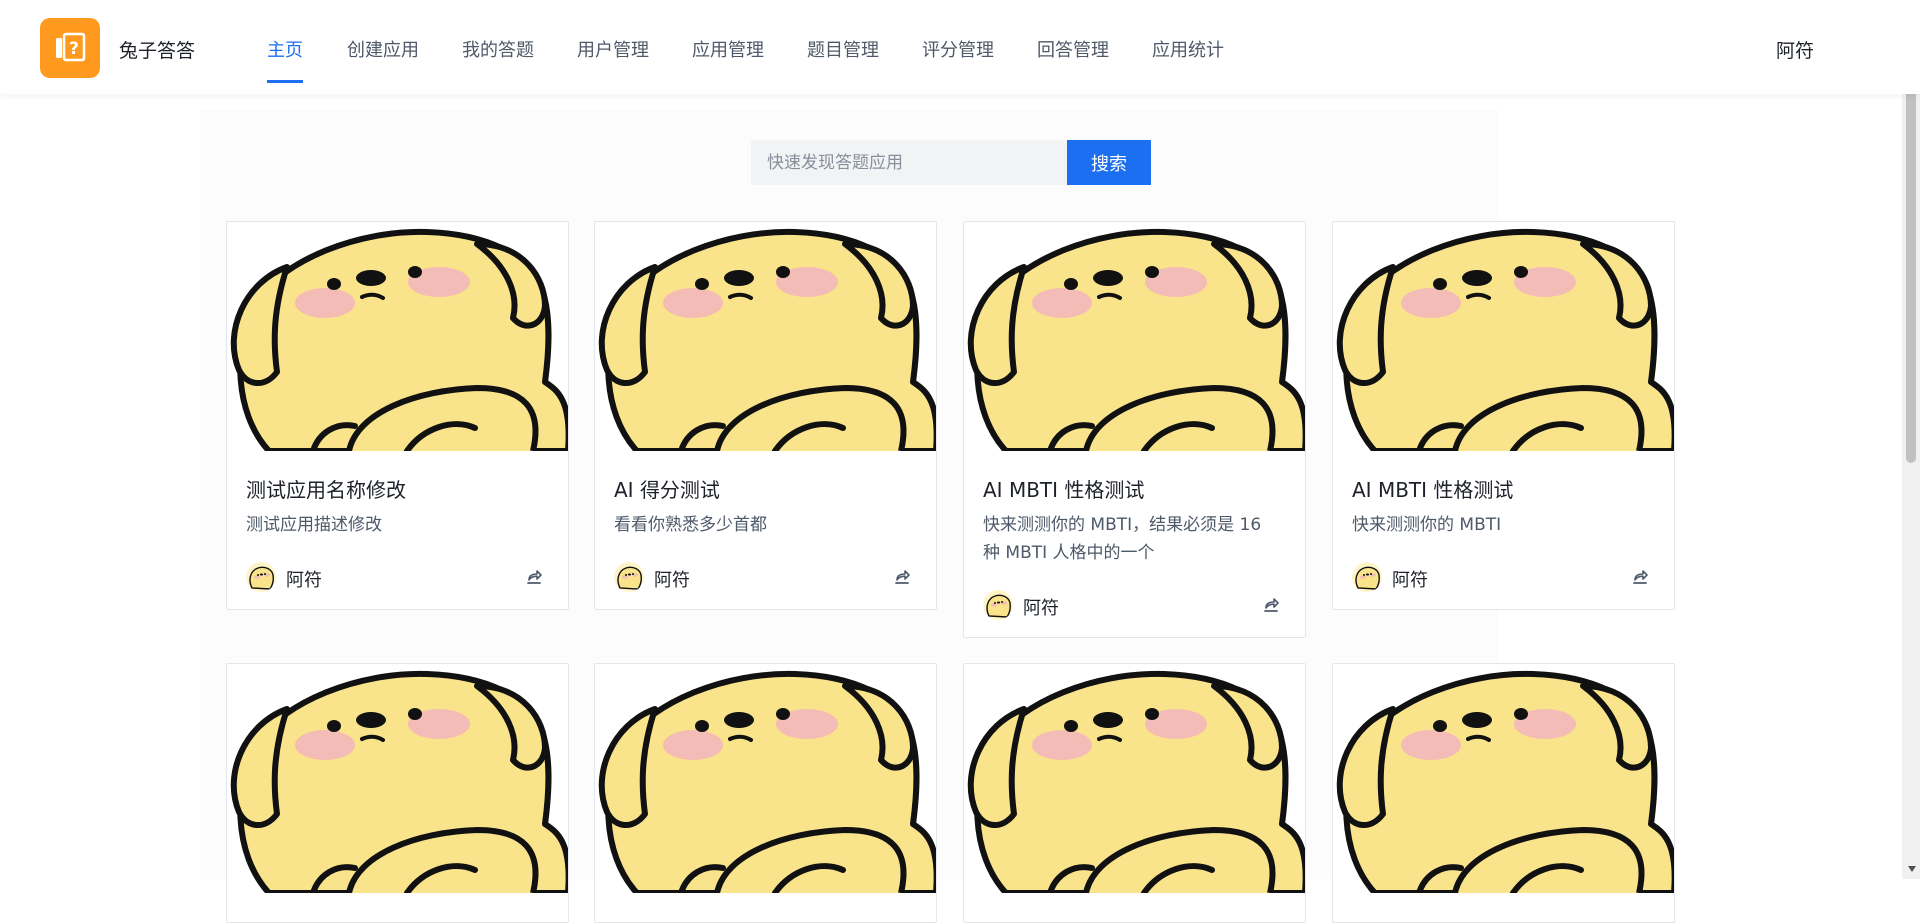 The height and width of the screenshot is (923, 1920). I want to click on nav-item-home: 主页, so click(285, 49).